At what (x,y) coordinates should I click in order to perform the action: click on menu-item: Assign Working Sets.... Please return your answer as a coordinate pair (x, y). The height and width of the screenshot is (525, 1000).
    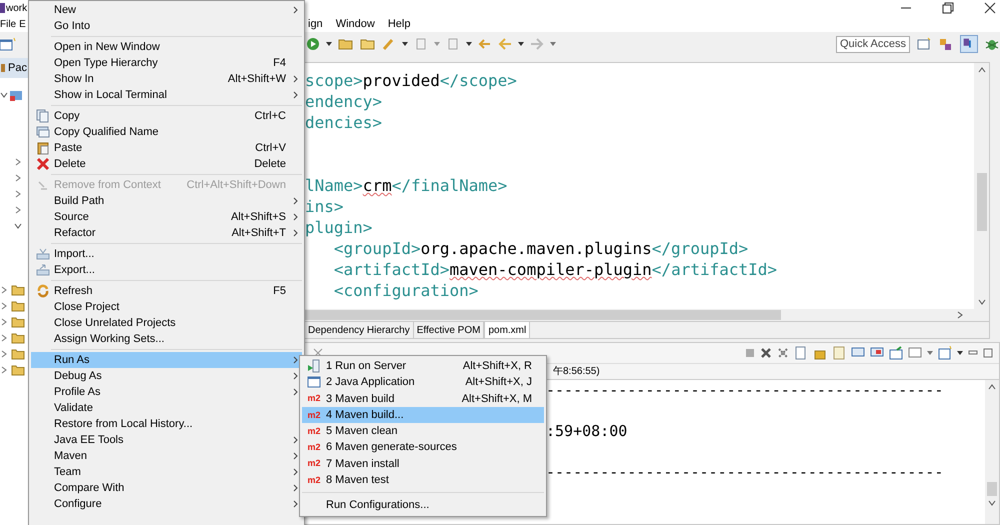
    Looking at the image, I should click on (166, 339).